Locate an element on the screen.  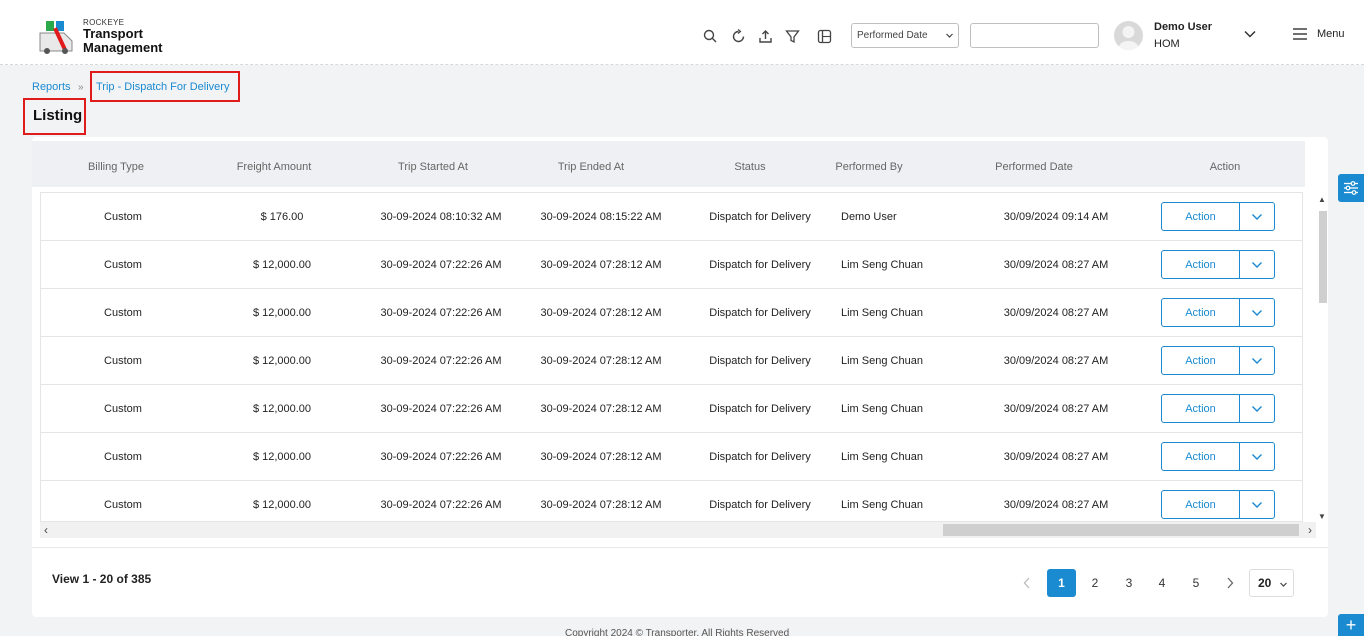
filter-icon is located at coordinates (792, 36).